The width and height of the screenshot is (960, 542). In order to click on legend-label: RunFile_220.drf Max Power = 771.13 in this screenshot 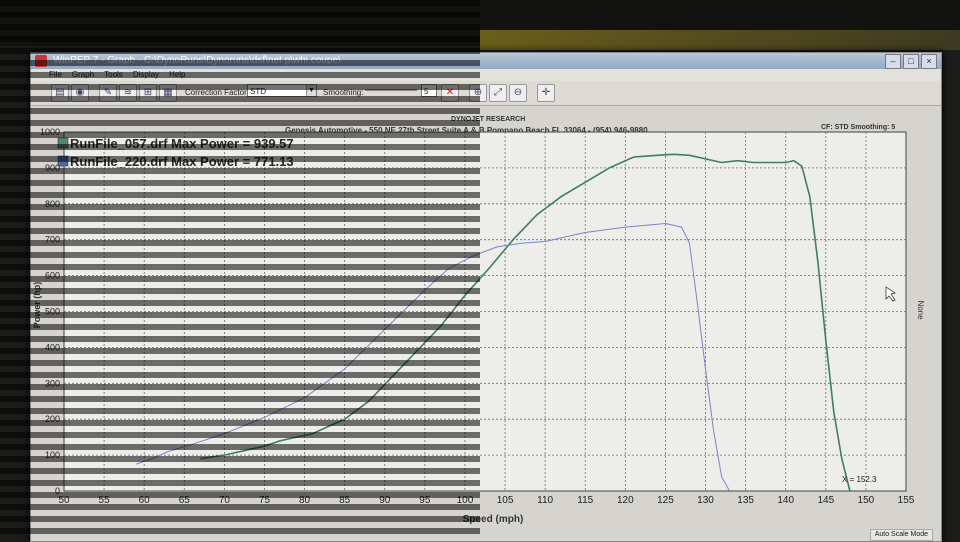, I will do `click(182, 161)`.